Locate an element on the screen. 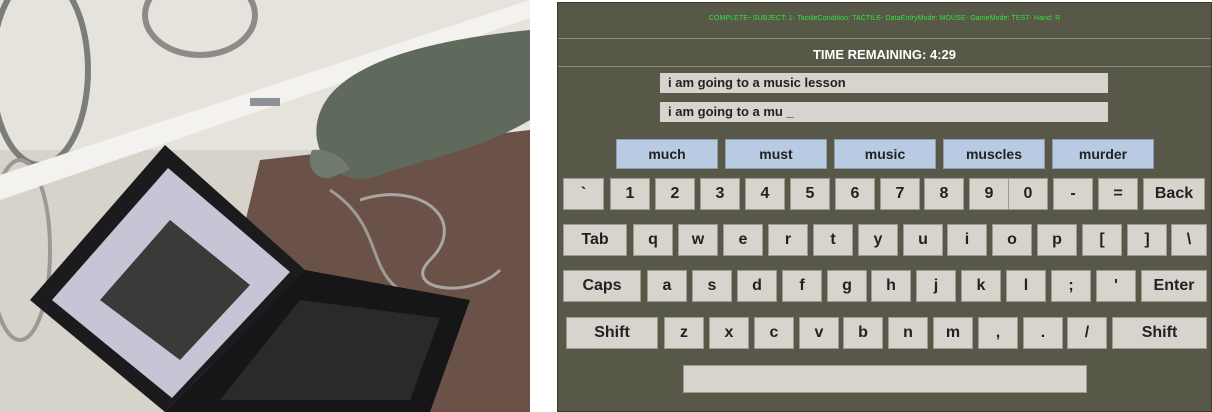  key-semicolon: ; is located at coordinates (1071, 286).